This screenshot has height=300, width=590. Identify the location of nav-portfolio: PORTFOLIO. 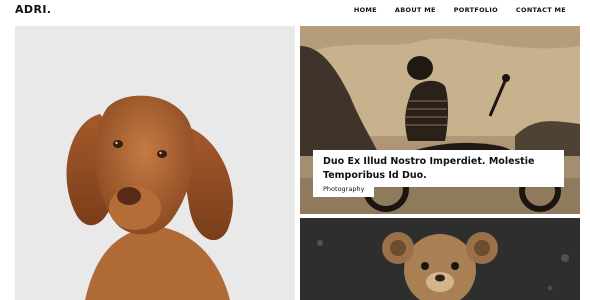
(476, 10).